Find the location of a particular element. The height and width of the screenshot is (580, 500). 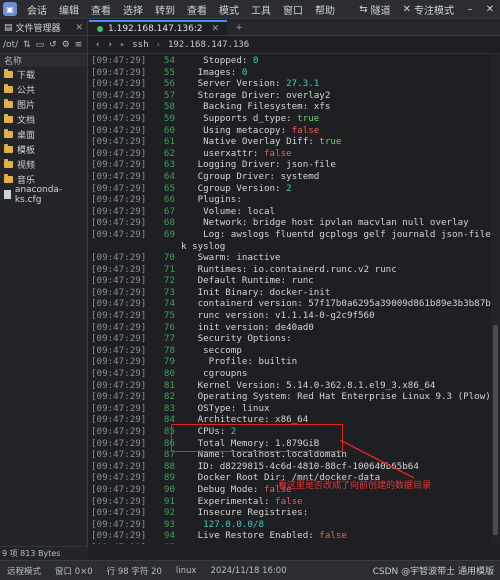

status-os: linux is located at coordinates (186, 570).